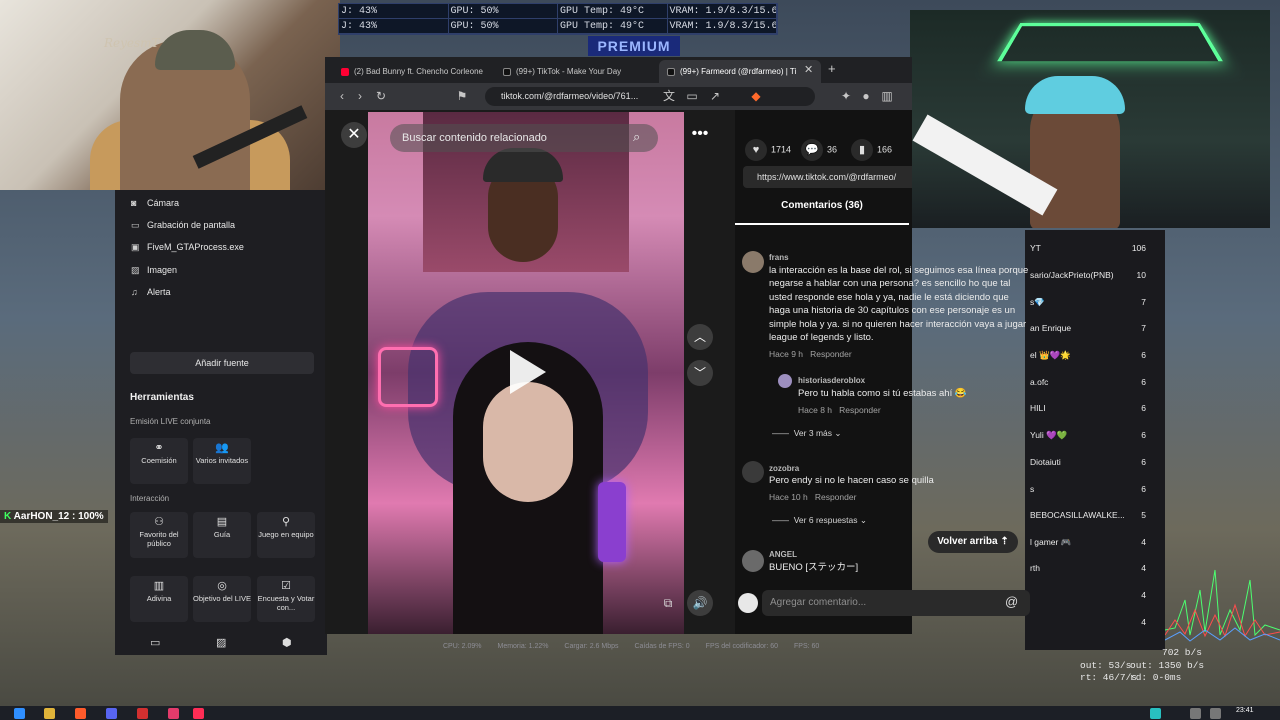 This screenshot has height=720, width=1280. Describe the element at coordinates (381, 96) in the screenshot. I see `reload-icon: ↻` at that location.